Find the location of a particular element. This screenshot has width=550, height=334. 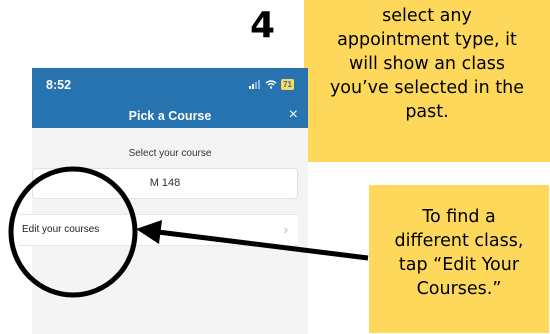

page-title: Pick a Course is located at coordinates (170, 116).